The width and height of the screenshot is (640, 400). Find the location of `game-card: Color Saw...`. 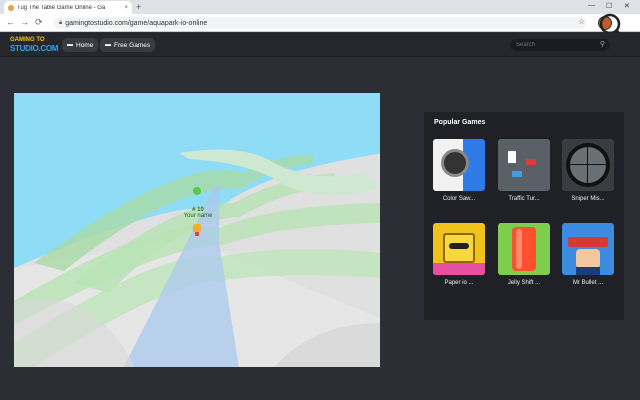

game-card: Color Saw... is located at coordinates (459, 174).